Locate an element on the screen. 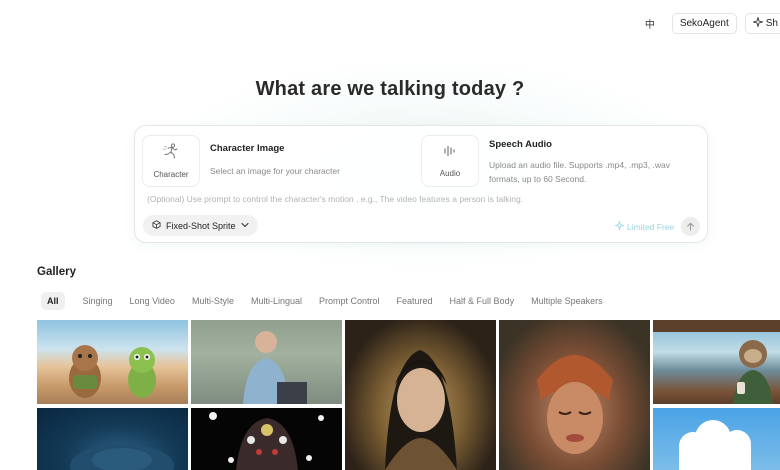 This screenshot has width=780, height=470. character-description: Select an image for your character is located at coordinates (275, 171).